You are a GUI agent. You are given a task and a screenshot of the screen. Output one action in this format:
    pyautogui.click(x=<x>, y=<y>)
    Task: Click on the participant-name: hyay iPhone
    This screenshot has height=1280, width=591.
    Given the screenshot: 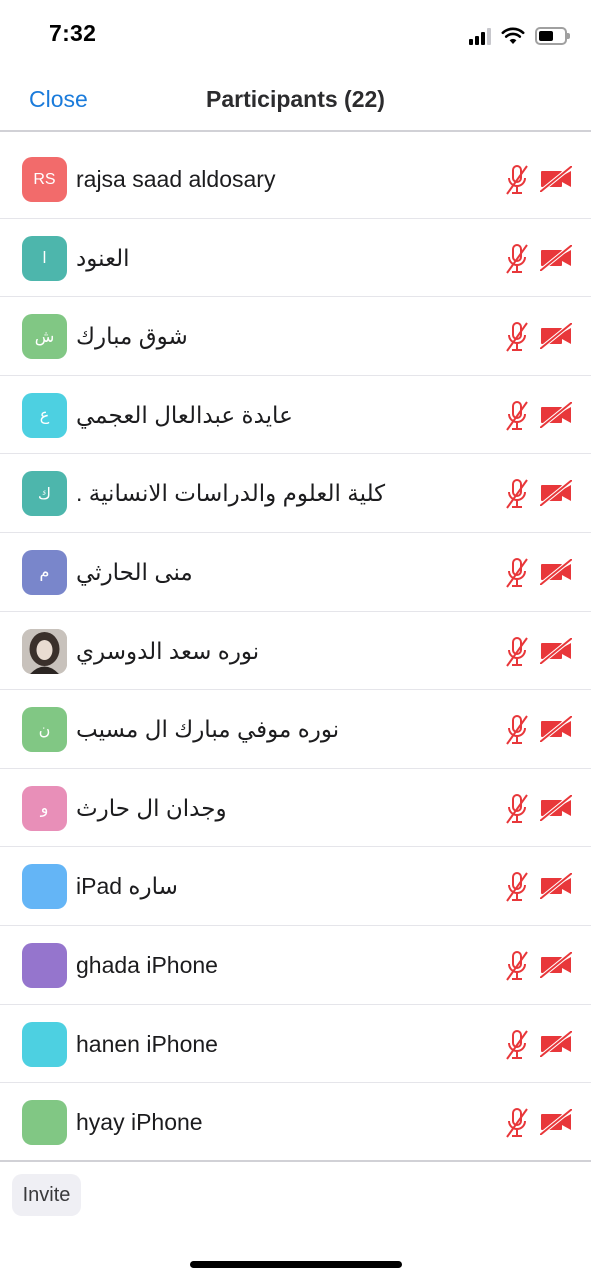 What is the action you would take?
    pyautogui.click(x=139, y=1122)
    